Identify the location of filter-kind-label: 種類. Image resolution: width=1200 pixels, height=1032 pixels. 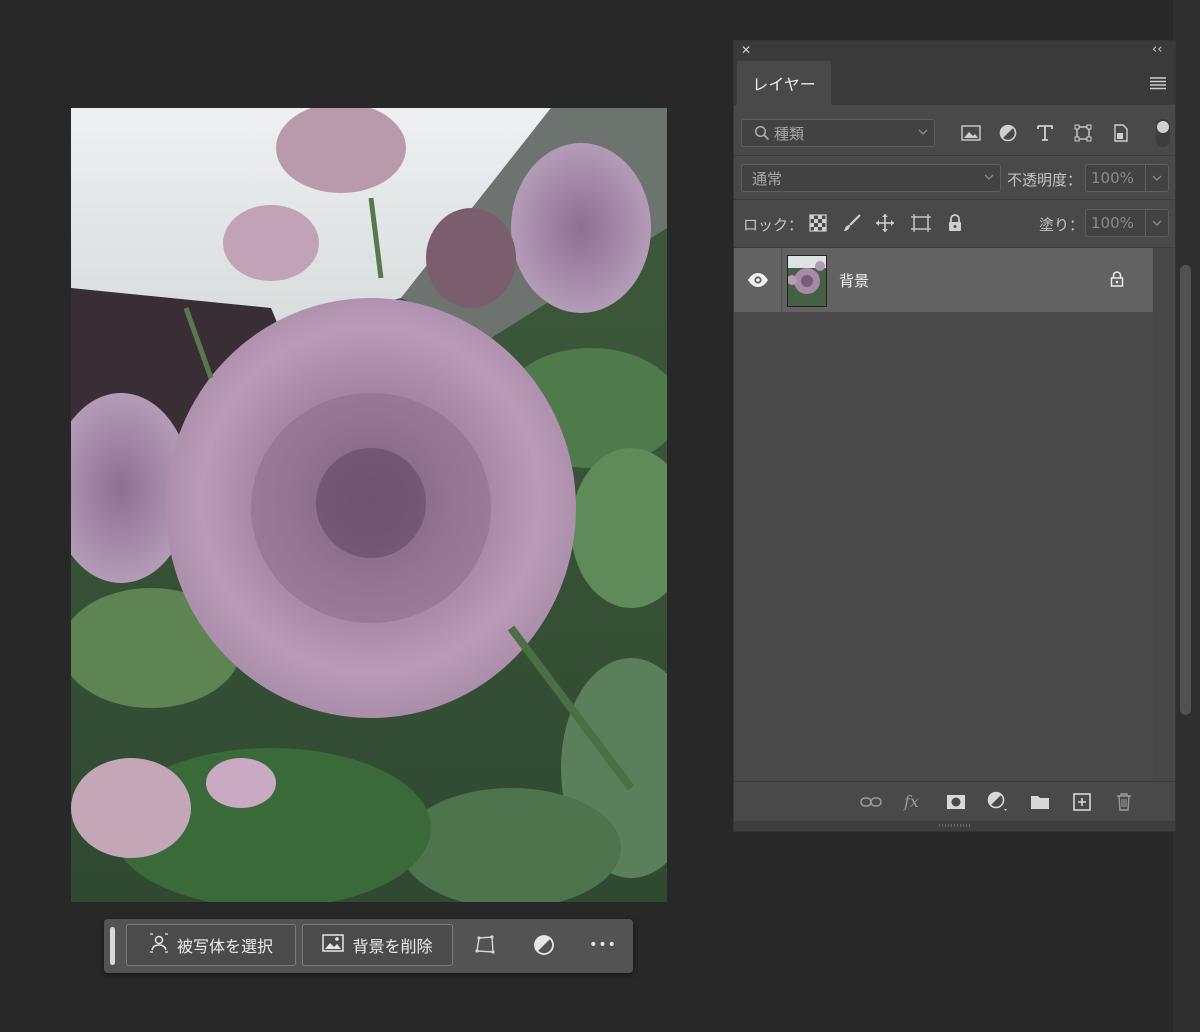
(789, 133).